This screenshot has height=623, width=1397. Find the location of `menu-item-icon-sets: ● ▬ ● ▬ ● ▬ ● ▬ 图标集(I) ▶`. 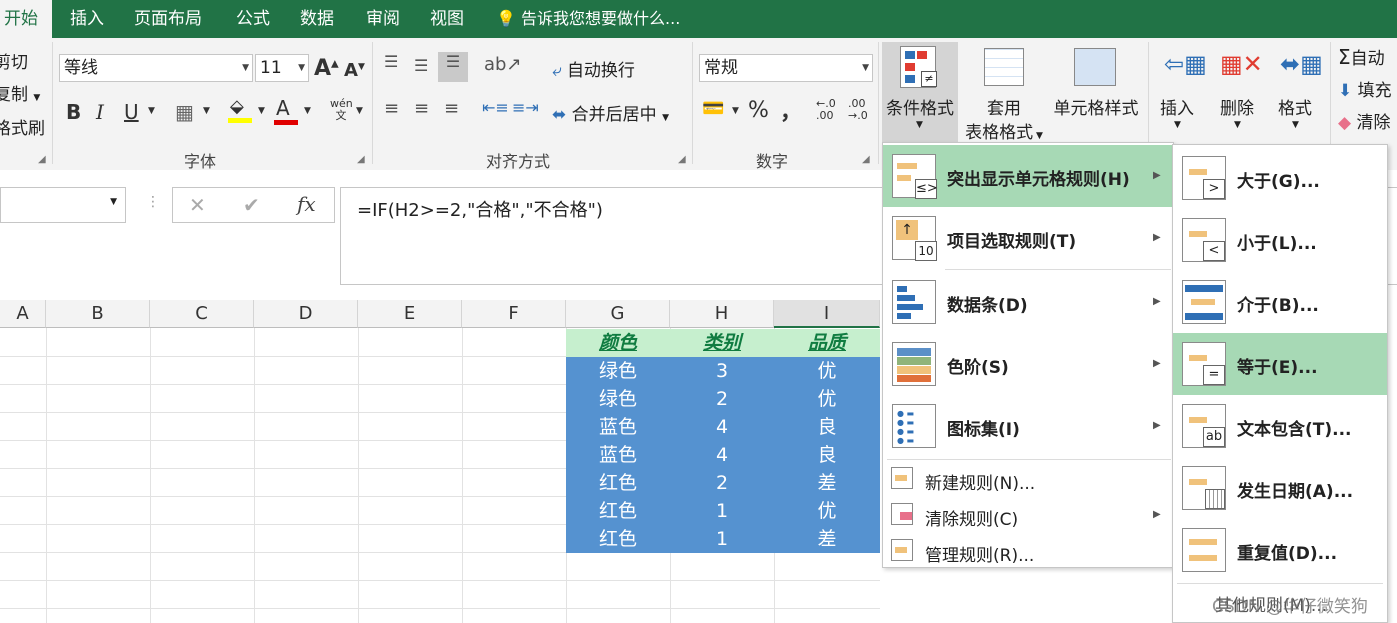

menu-item-icon-sets: ● ▬ ● ▬ ● ▬ ● ▬ 图标集(I) ▶ is located at coordinates (1028, 426).